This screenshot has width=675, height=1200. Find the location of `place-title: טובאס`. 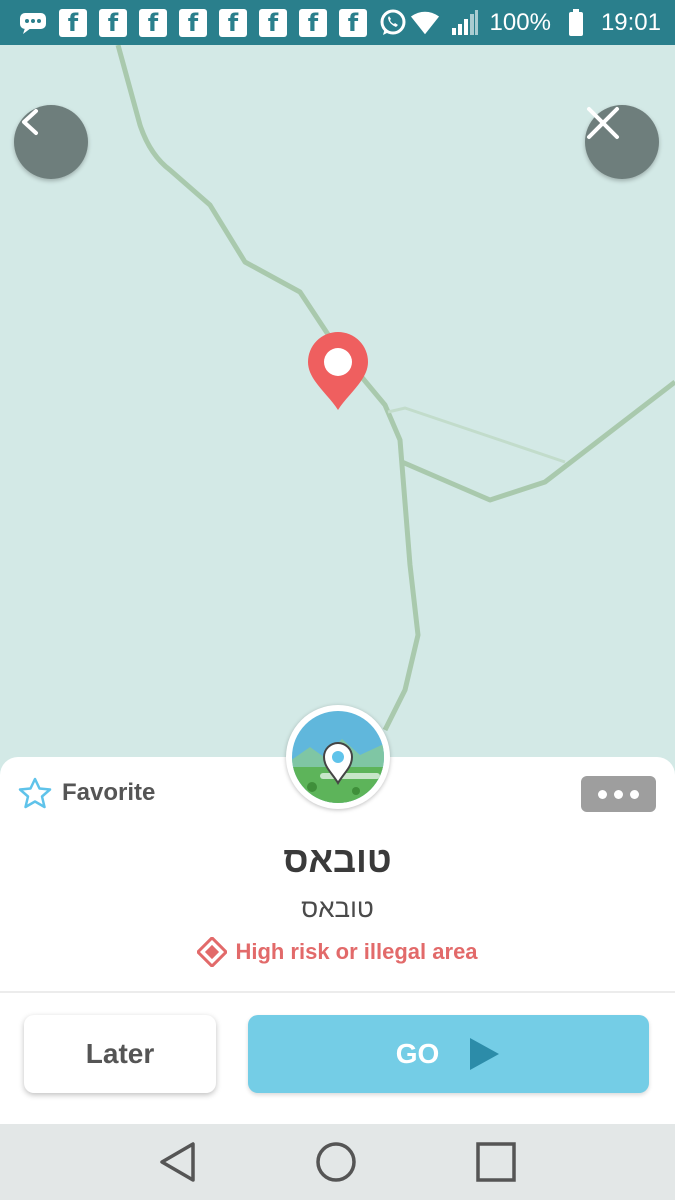

place-title: טובאס is located at coordinates (337, 859).